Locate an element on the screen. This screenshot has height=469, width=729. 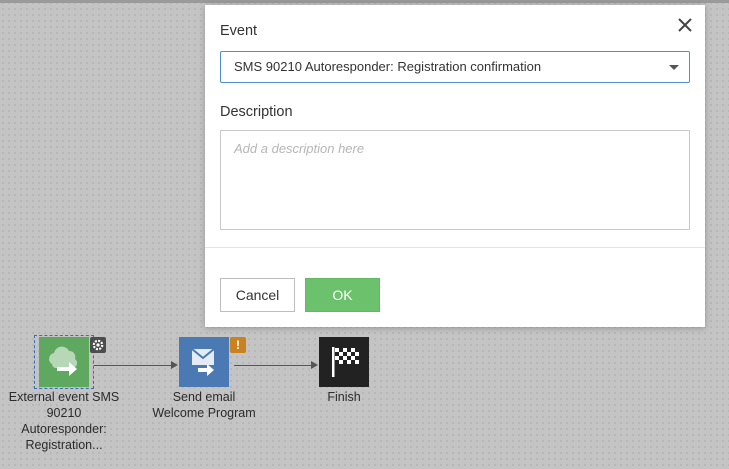
send-email-node-label: Send email Welcome Program is located at coordinates (204, 405).